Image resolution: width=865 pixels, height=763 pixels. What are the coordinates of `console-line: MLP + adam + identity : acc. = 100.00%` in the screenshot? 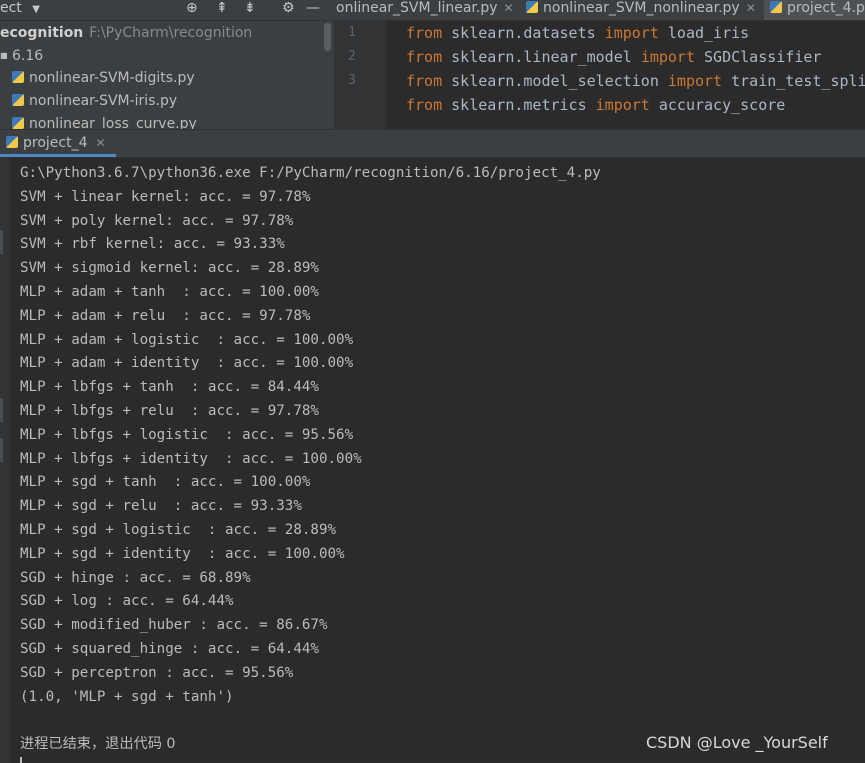 It's located at (187, 363).